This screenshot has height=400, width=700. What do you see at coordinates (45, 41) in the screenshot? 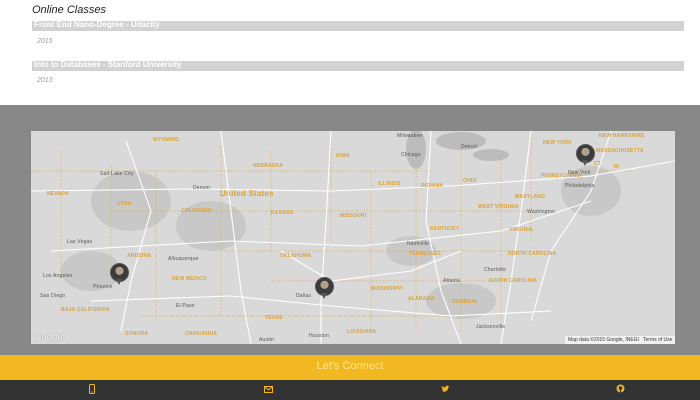
I see `class-year: 2015` at bounding box center [45, 41].